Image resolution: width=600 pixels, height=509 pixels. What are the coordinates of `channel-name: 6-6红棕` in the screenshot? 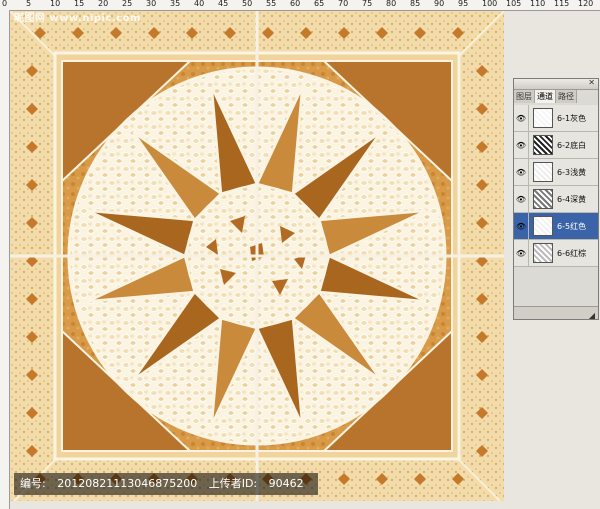 It's located at (572, 253).